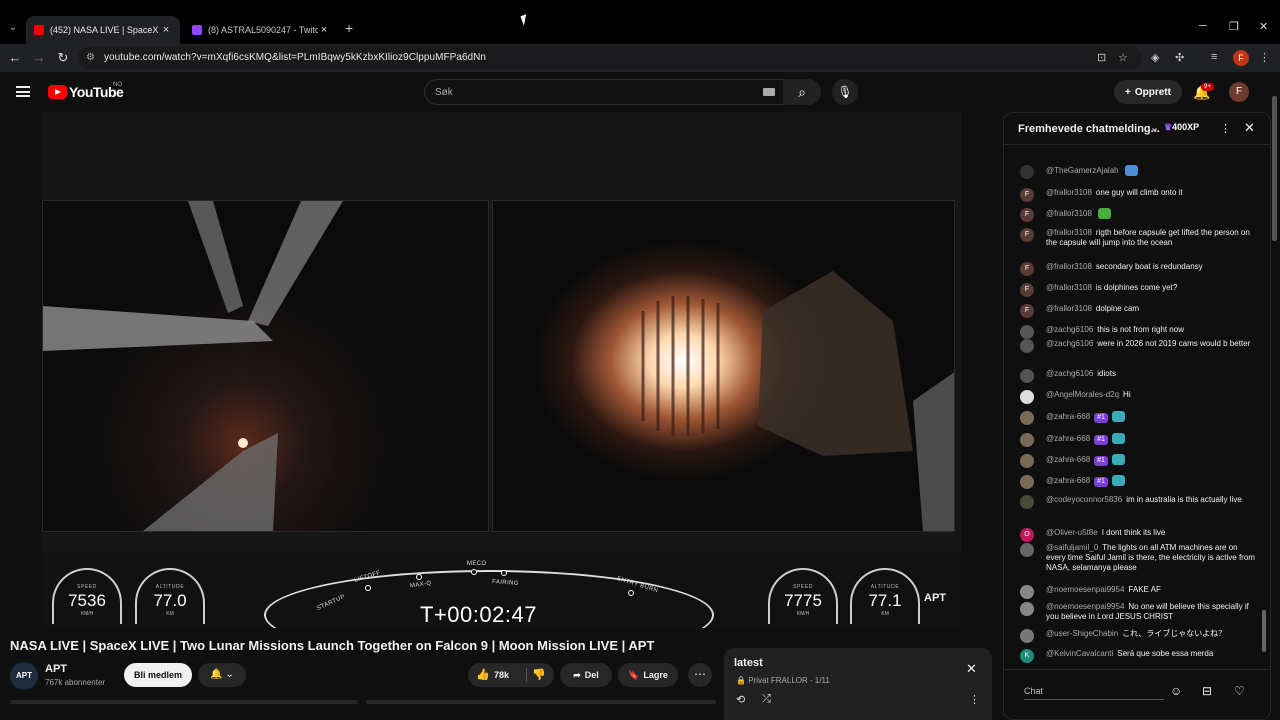 This screenshot has height=720, width=1280. What do you see at coordinates (1179, 57) in the screenshot?
I see `puzzle-extensions-icon: ✣` at bounding box center [1179, 57].